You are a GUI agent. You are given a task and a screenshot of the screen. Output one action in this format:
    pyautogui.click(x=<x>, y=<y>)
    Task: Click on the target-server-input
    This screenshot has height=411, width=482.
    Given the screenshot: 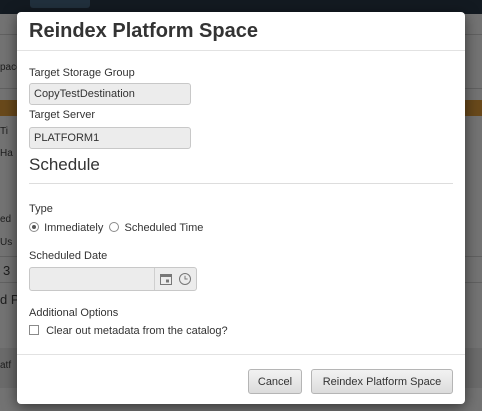 What is the action you would take?
    pyautogui.click(x=110, y=138)
    